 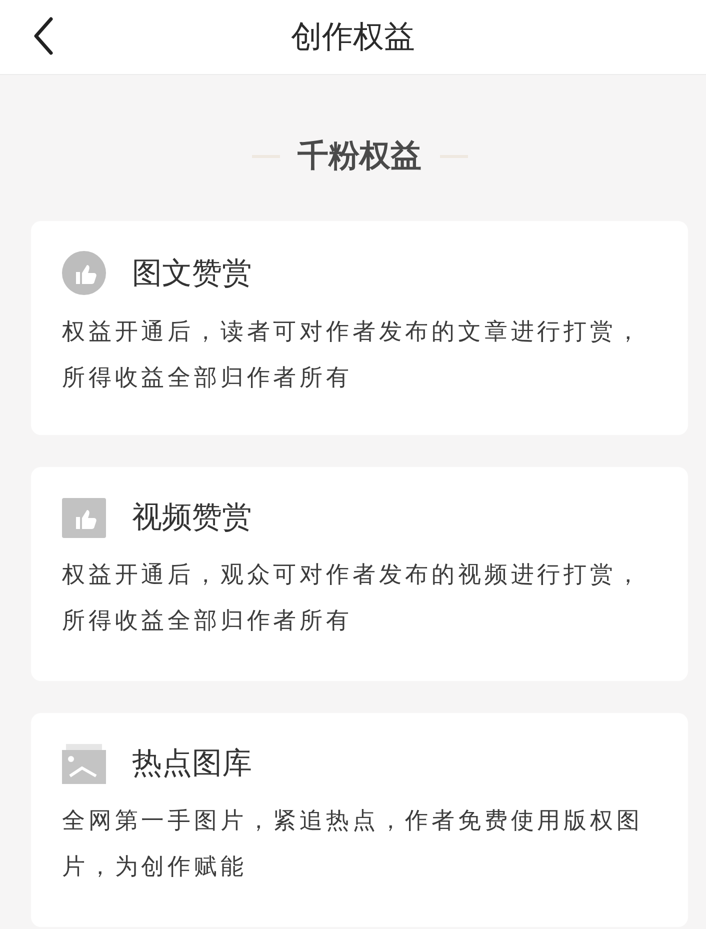 What do you see at coordinates (84, 764) in the screenshot?
I see `image-icon` at bounding box center [84, 764].